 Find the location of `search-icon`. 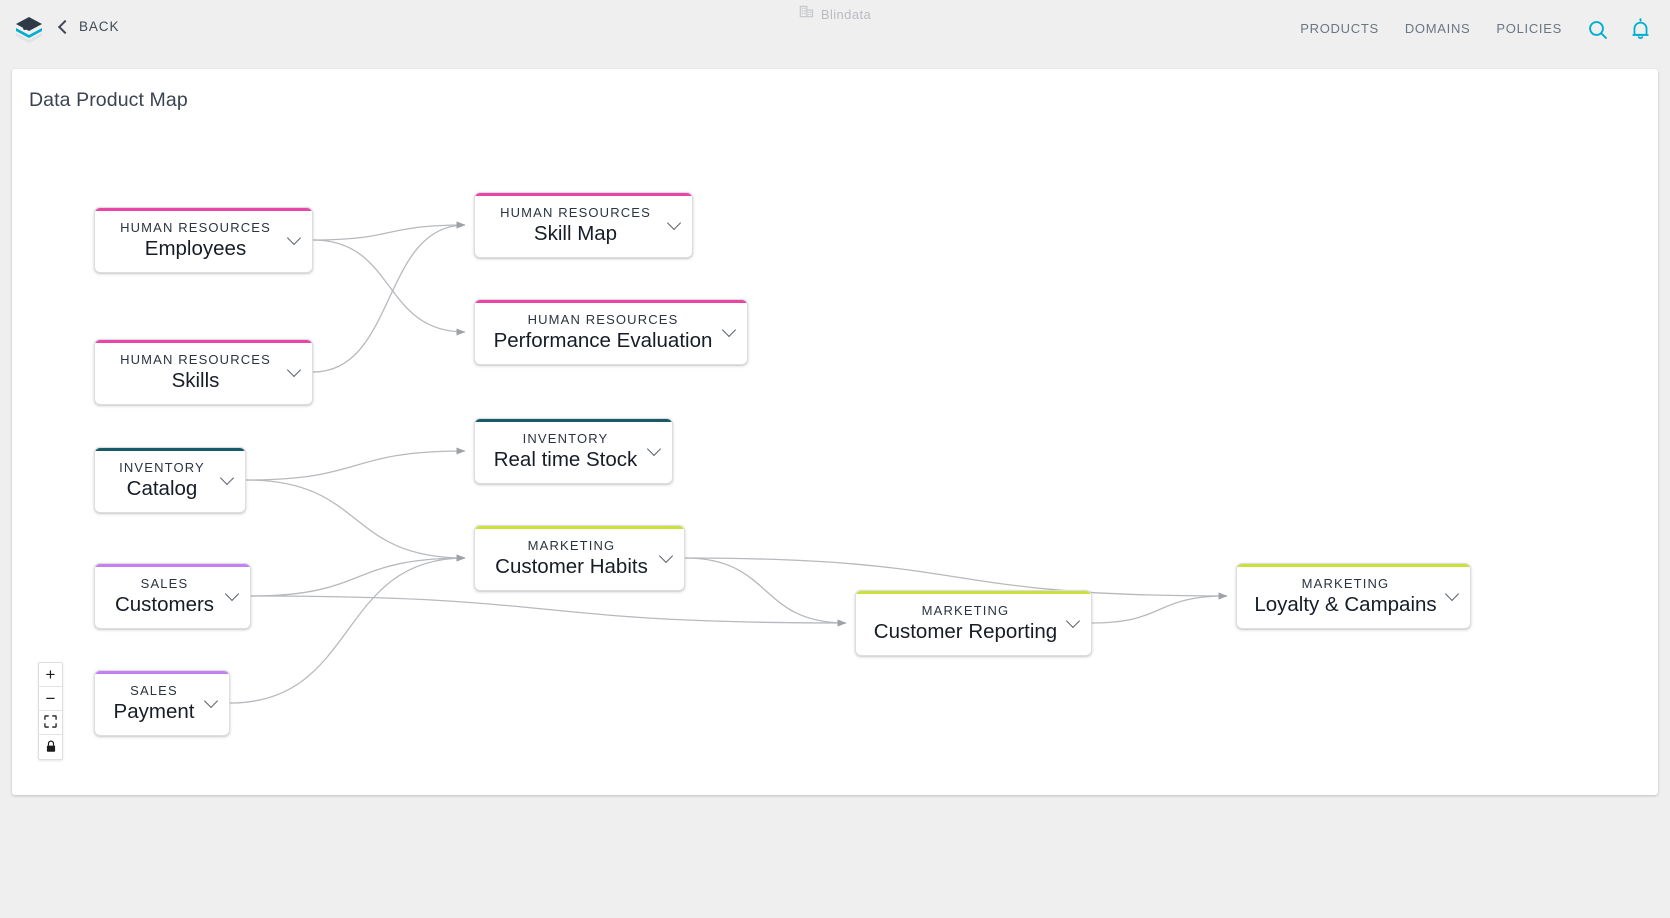

search-icon is located at coordinates (1598, 30).